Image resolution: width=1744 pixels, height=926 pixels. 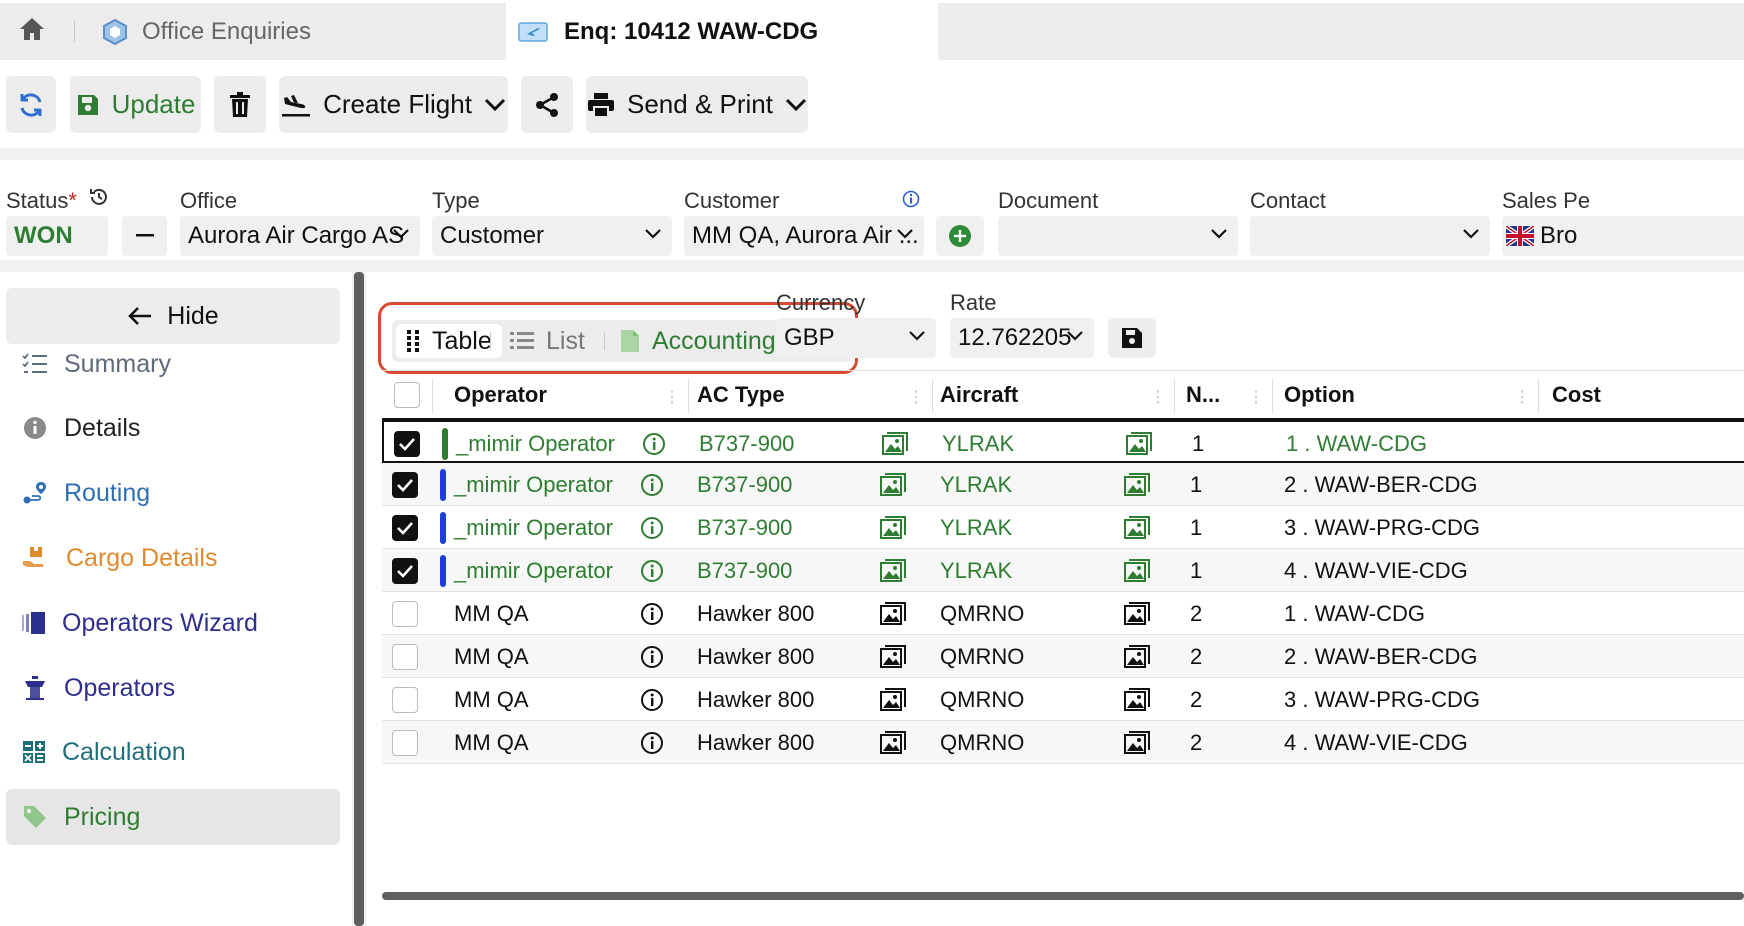 What do you see at coordinates (547, 104) in the screenshot?
I see `share-button` at bounding box center [547, 104].